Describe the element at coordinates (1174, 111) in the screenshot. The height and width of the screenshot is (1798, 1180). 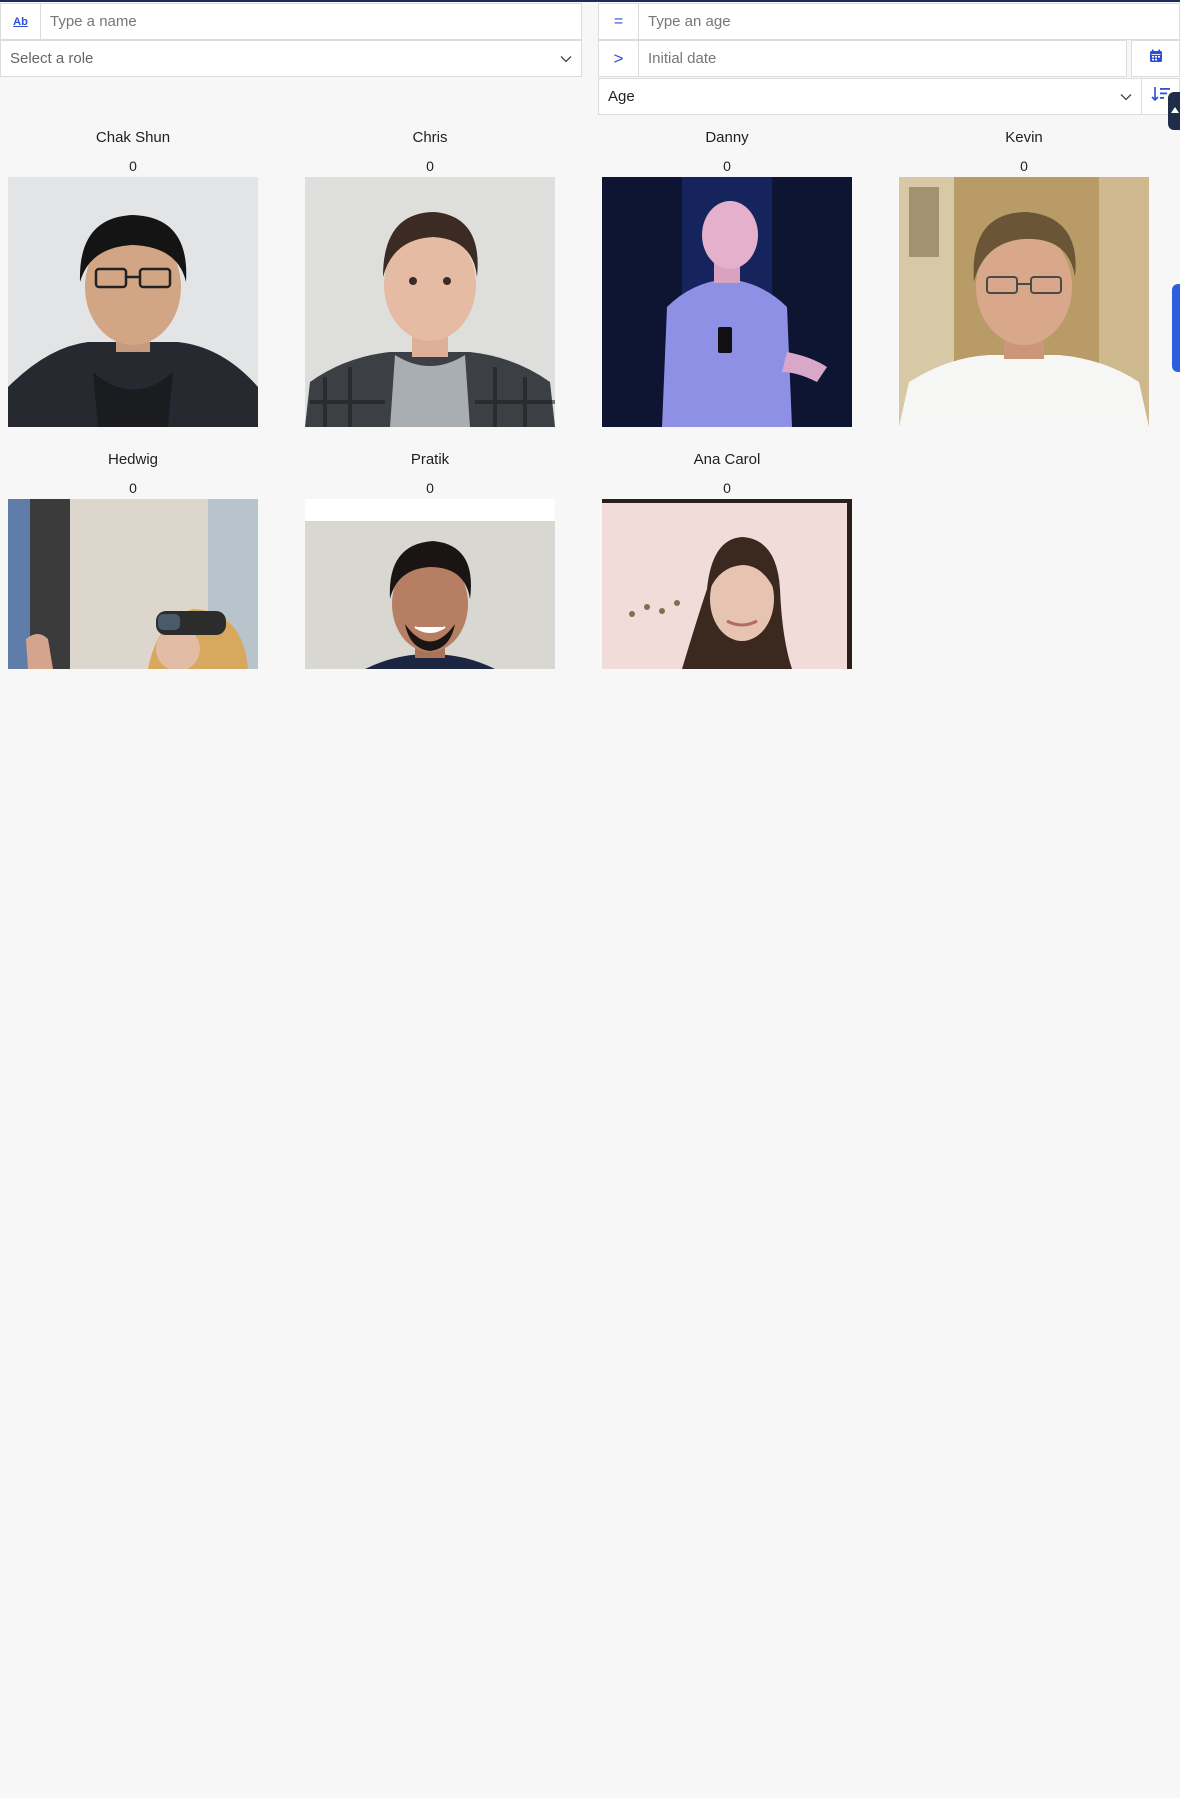
I see `collapse-panel-tab` at that location.